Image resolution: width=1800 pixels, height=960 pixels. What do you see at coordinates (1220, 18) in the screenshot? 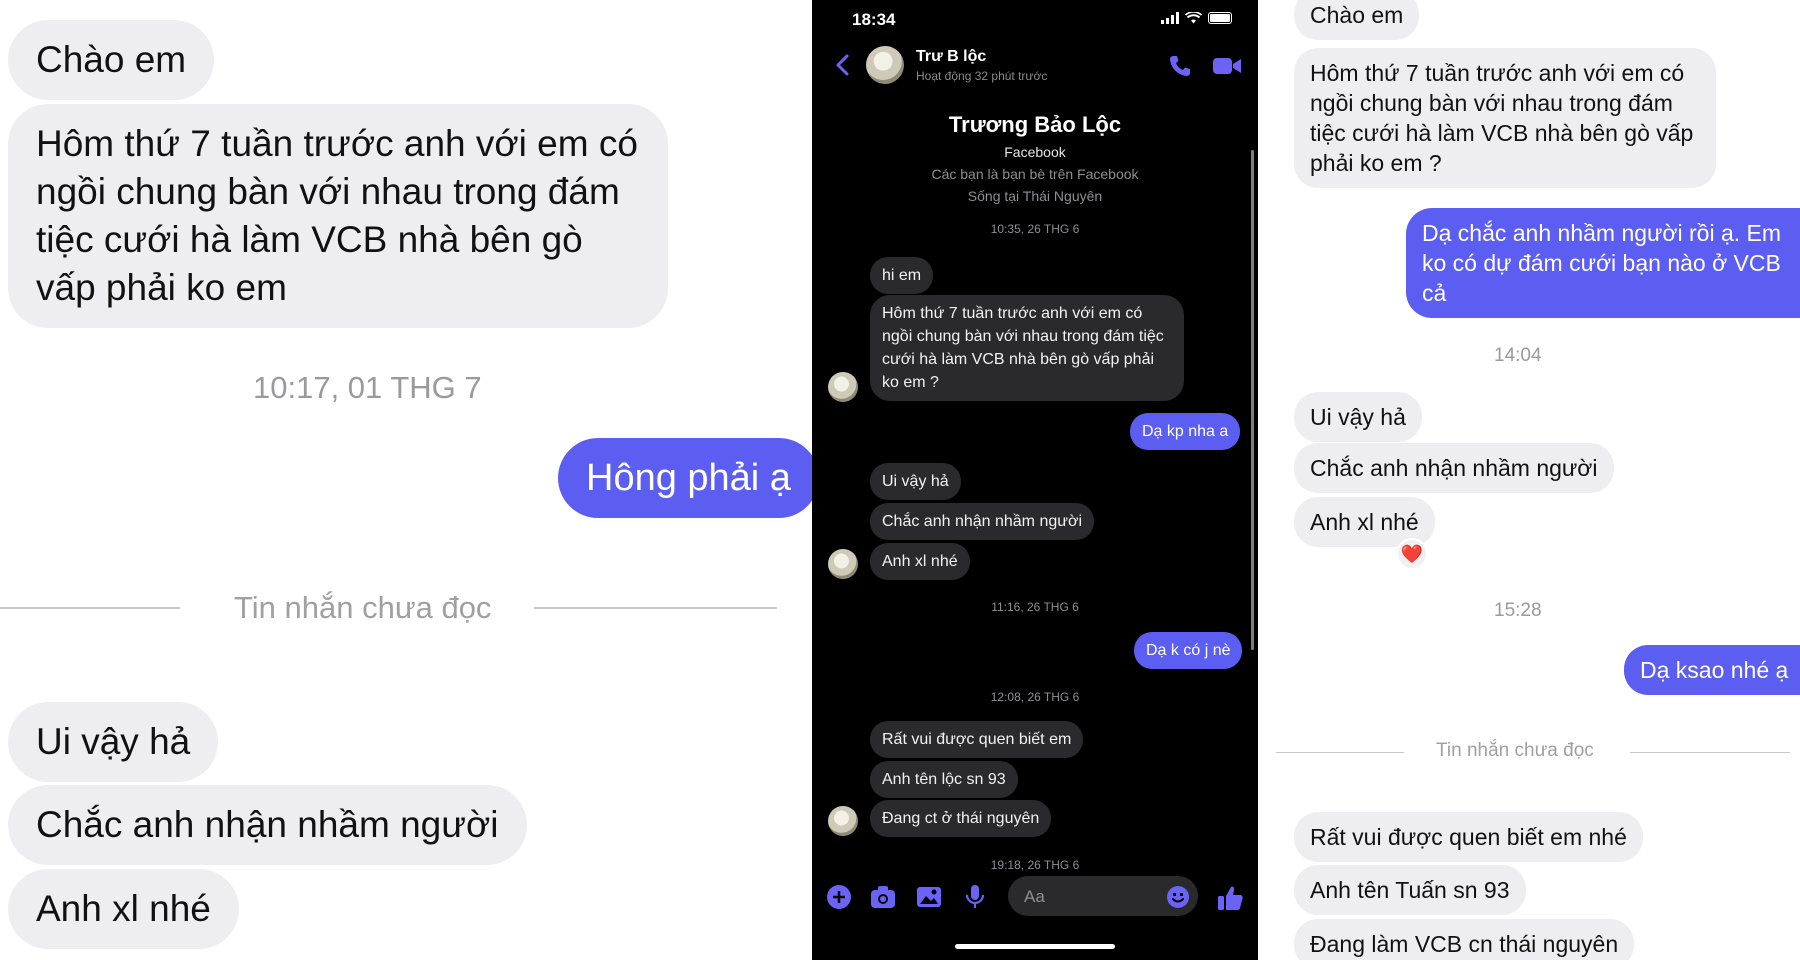
I see `battery-icon` at bounding box center [1220, 18].